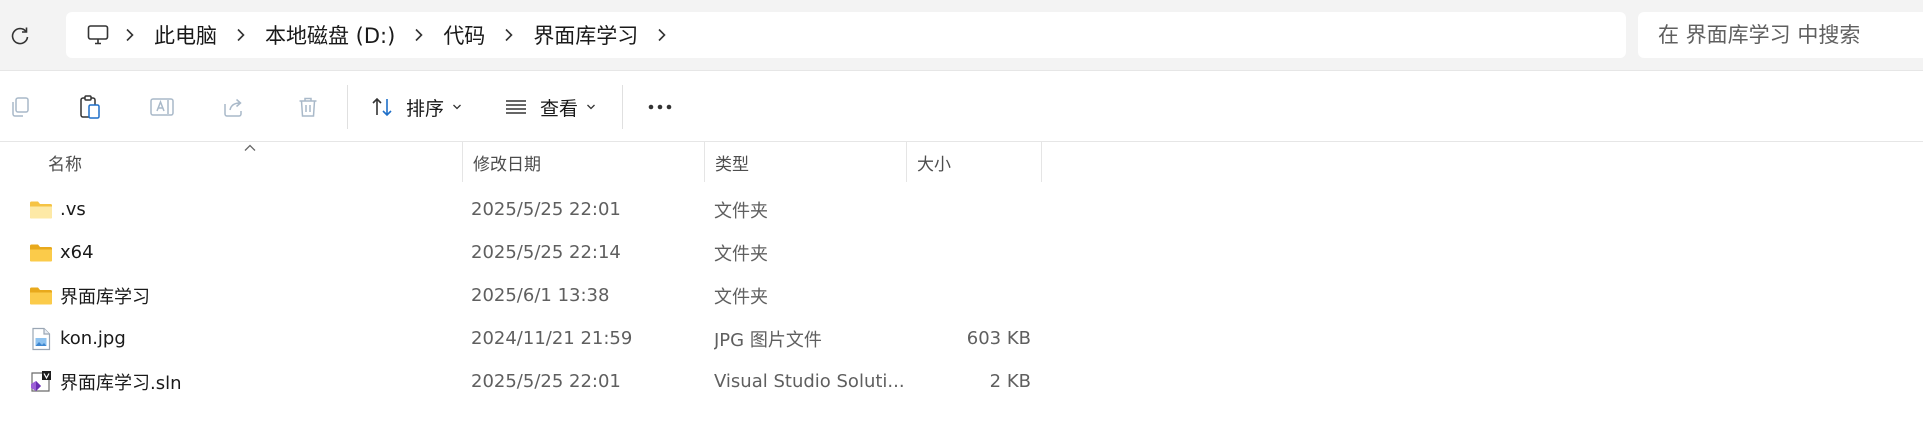  Describe the element at coordinates (330, 35) in the screenshot. I see `breadcrumb-local-disk: 本地磁盘 (D:)` at that location.